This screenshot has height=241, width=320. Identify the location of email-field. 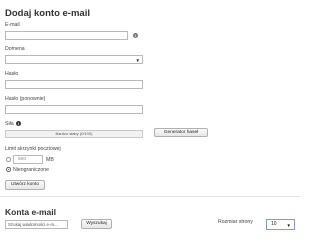
(66, 35).